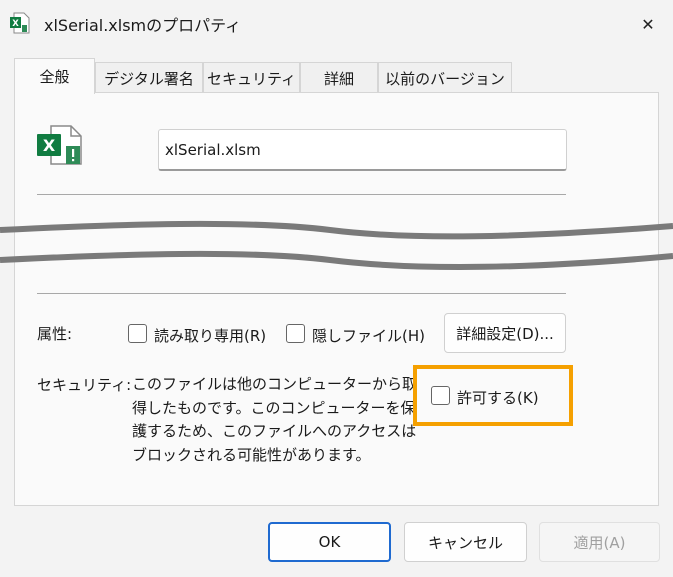 This screenshot has height=577, width=673. What do you see at coordinates (368, 335) in the screenshot?
I see `hidden-label: 隠しファイル(H)` at bounding box center [368, 335].